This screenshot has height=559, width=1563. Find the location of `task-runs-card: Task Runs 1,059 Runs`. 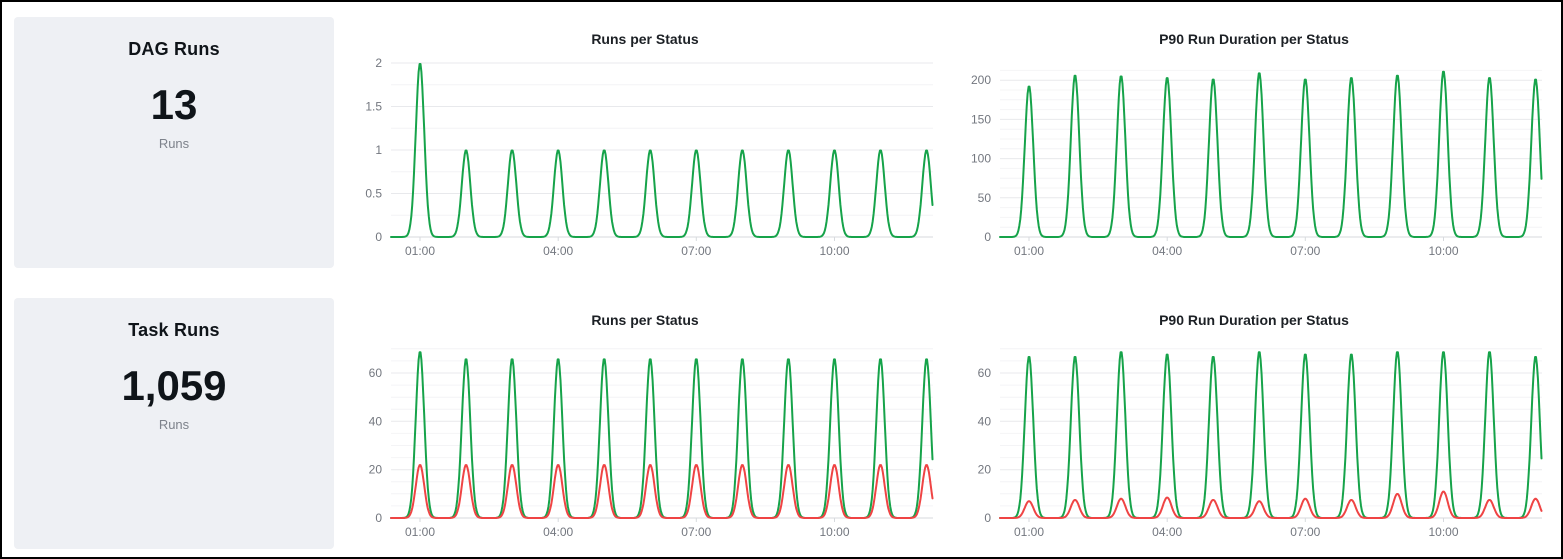

task-runs-card: Task Runs 1,059 Runs is located at coordinates (174, 423).